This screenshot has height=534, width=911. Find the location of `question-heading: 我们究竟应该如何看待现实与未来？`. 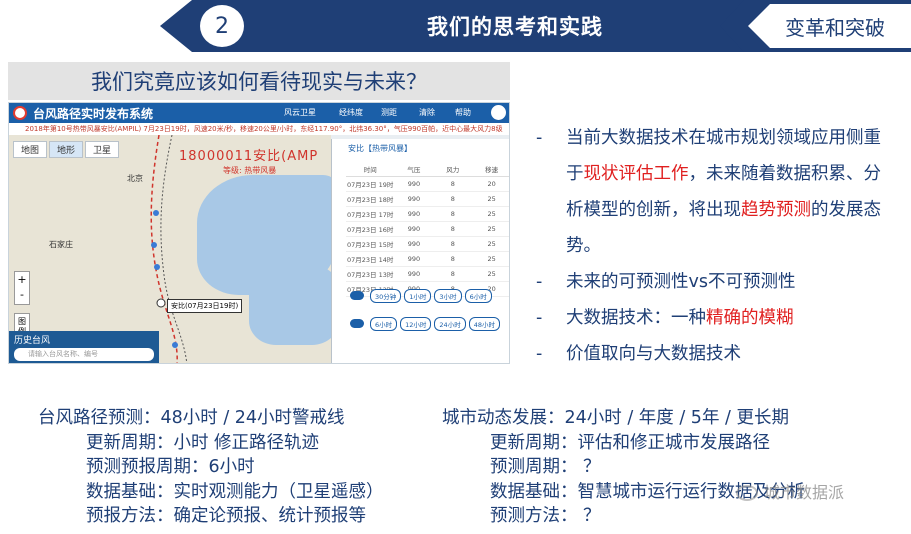

question-heading: 我们究竟应该如何看待现实与未来？ is located at coordinates (259, 81).